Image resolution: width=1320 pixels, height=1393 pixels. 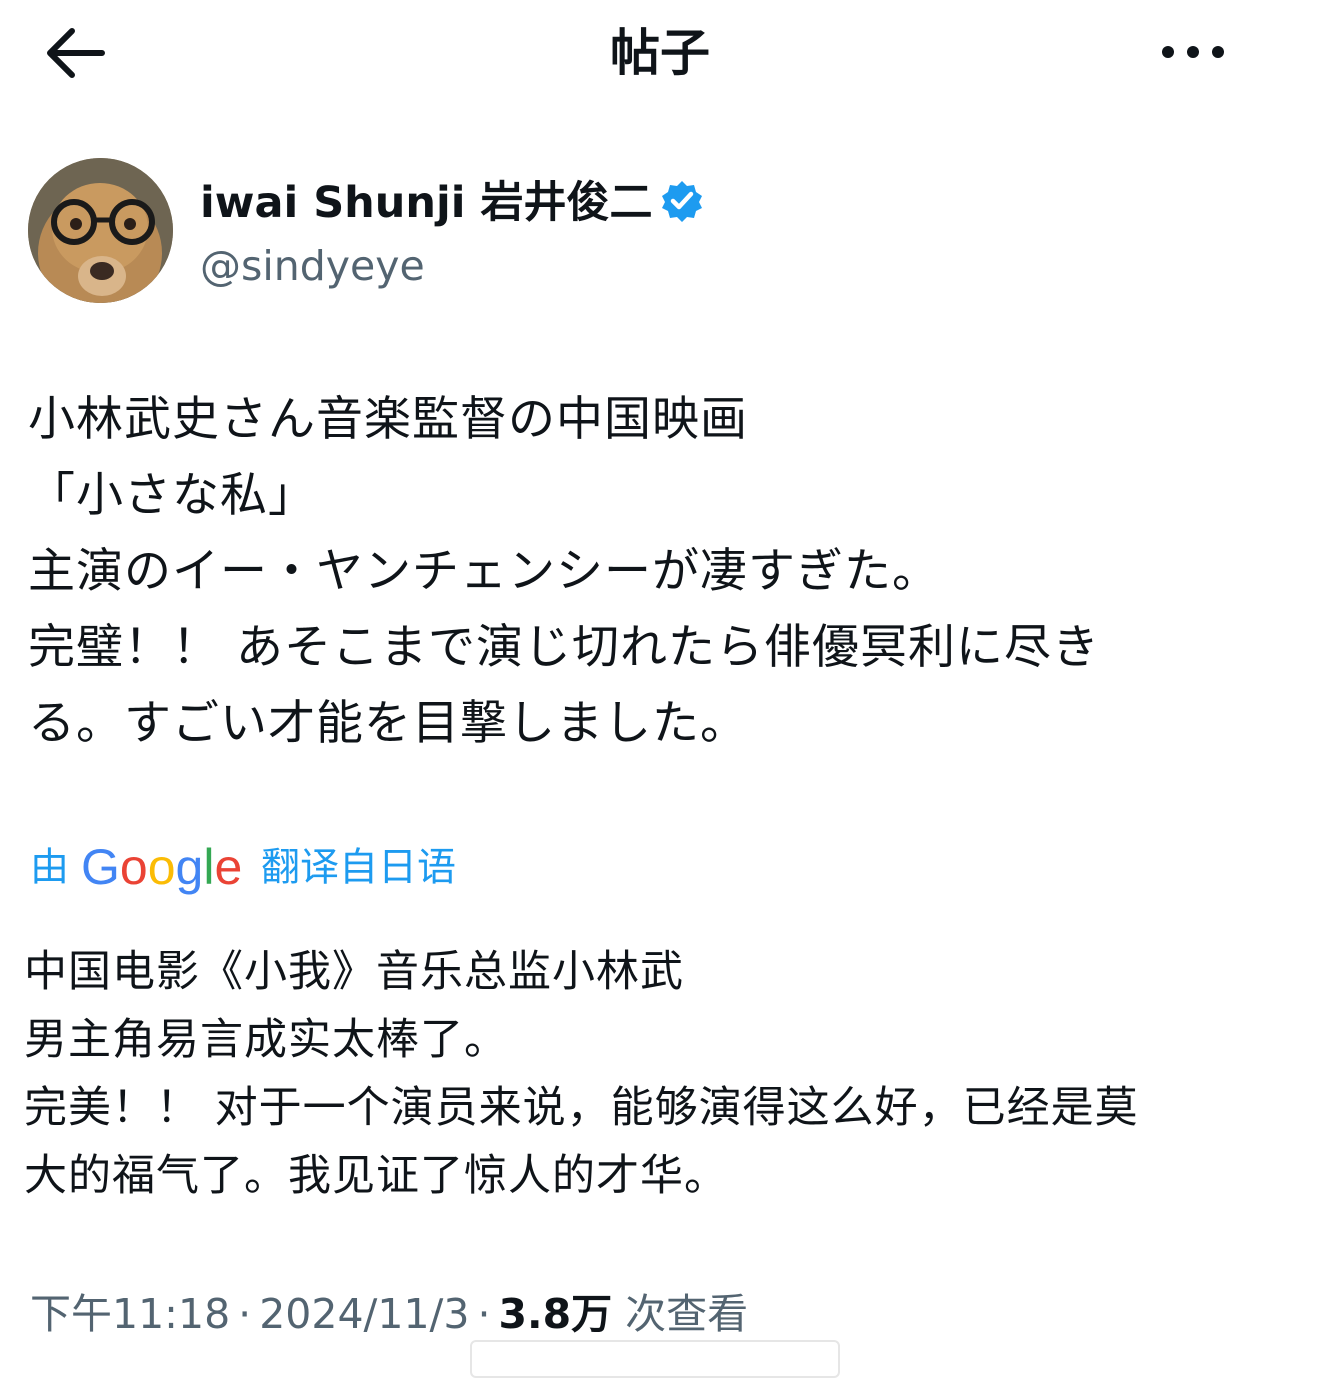 I want to click on views-count: 3.8万, so click(x=555, y=1314).